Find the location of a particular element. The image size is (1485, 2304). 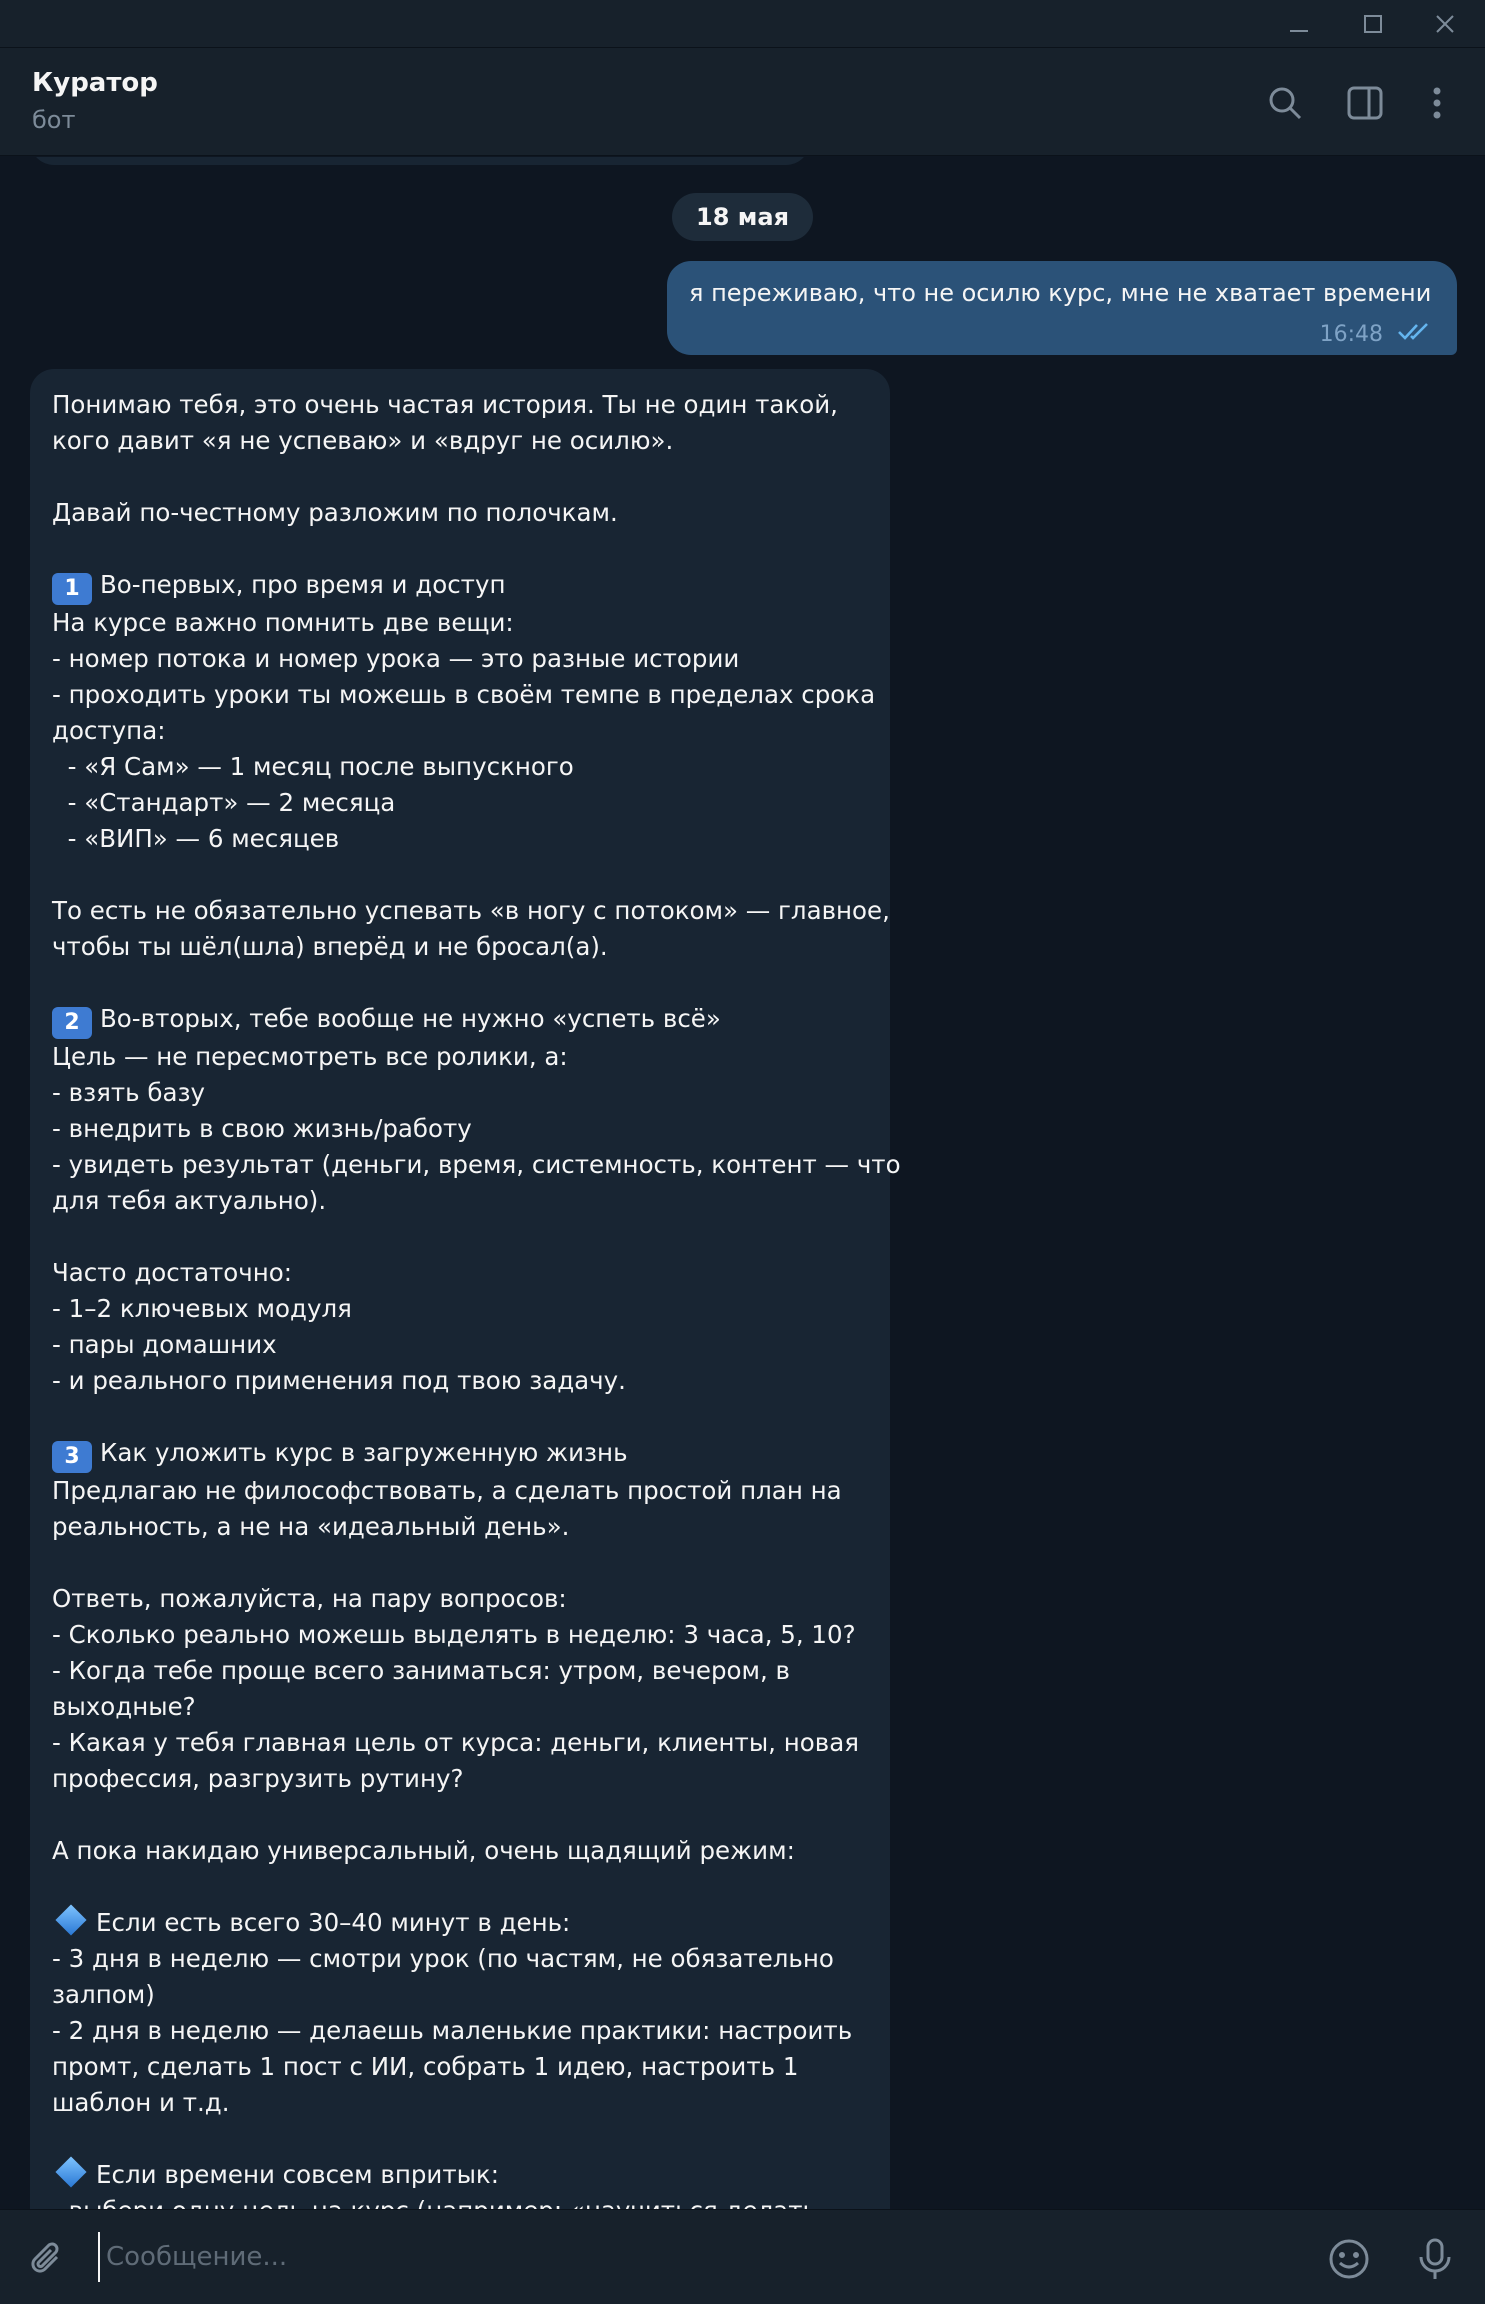

sidebar-toggle-button is located at coordinates (1365, 103).